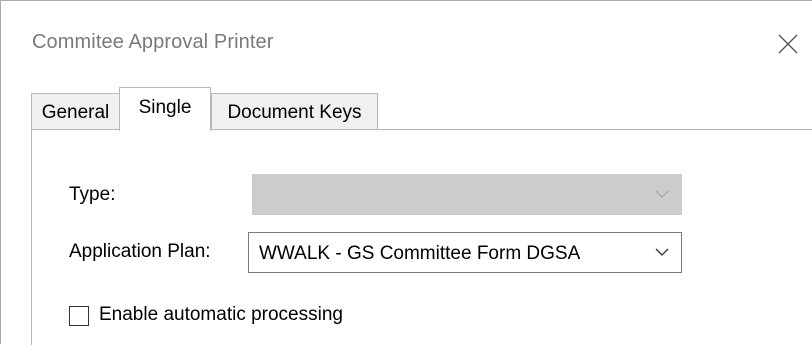  What do you see at coordinates (153, 42) in the screenshot?
I see `window-title: Commitee Approval Printer` at bounding box center [153, 42].